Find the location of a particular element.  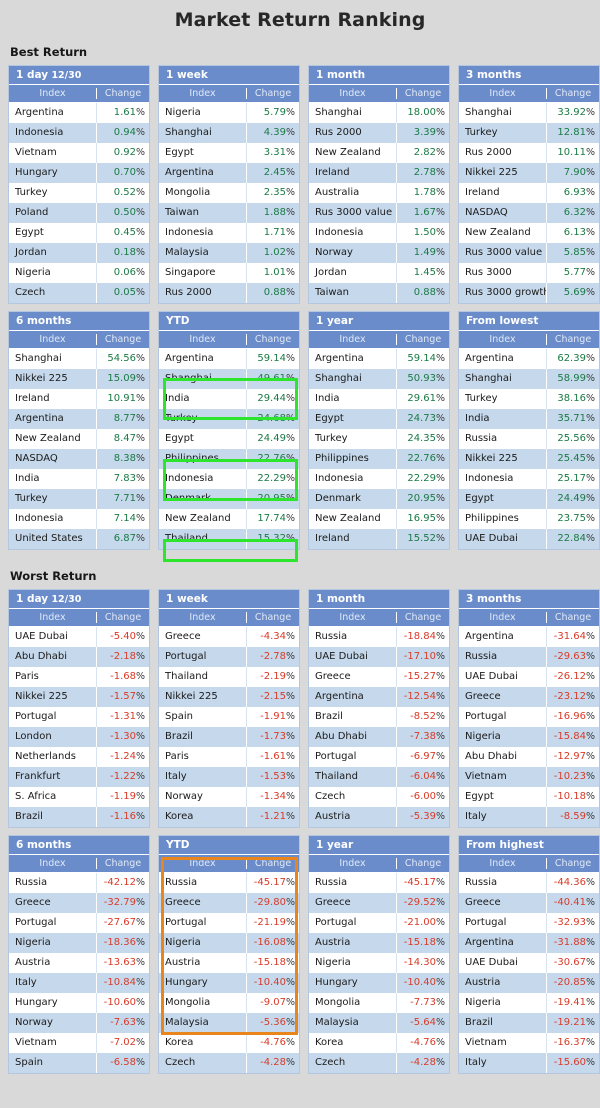

table-row: Norway -7.63% is located at coordinates (79, 1023).